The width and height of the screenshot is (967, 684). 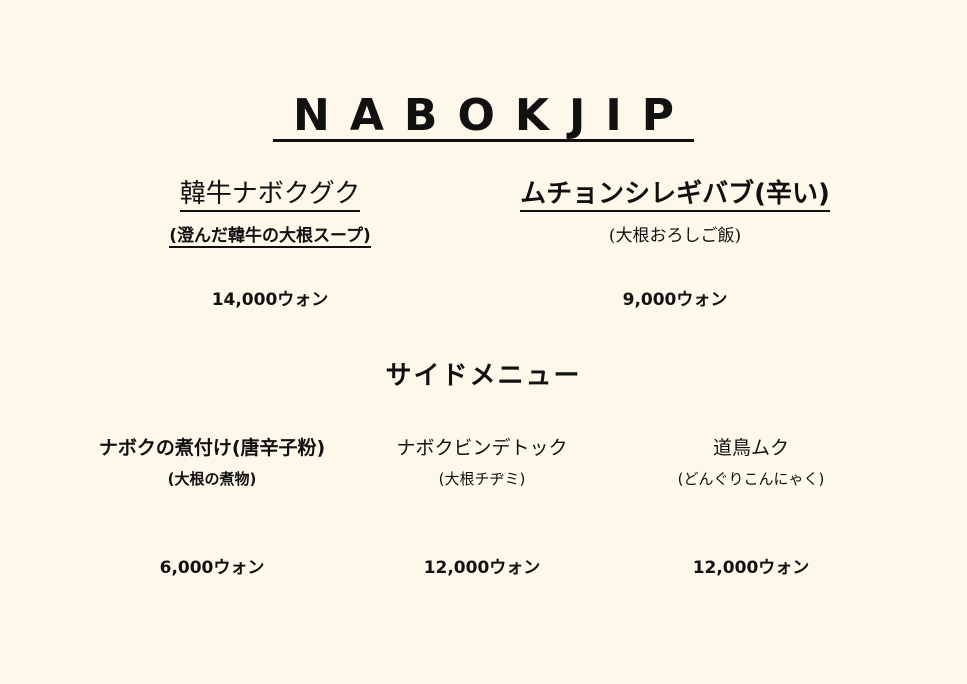 I want to click on main-item-1-desc: (澄んだ韓牛の大根スープ), so click(x=270, y=237).